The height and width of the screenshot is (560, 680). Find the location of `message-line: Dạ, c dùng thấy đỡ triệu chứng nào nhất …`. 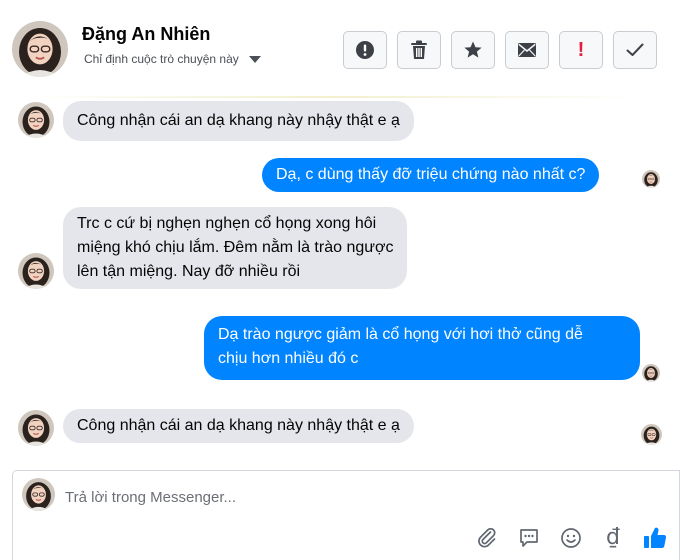

message-line: Dạ, c dùng thấy đỡ triệu chứng nào nhất … is located at coordinates (431, 174).